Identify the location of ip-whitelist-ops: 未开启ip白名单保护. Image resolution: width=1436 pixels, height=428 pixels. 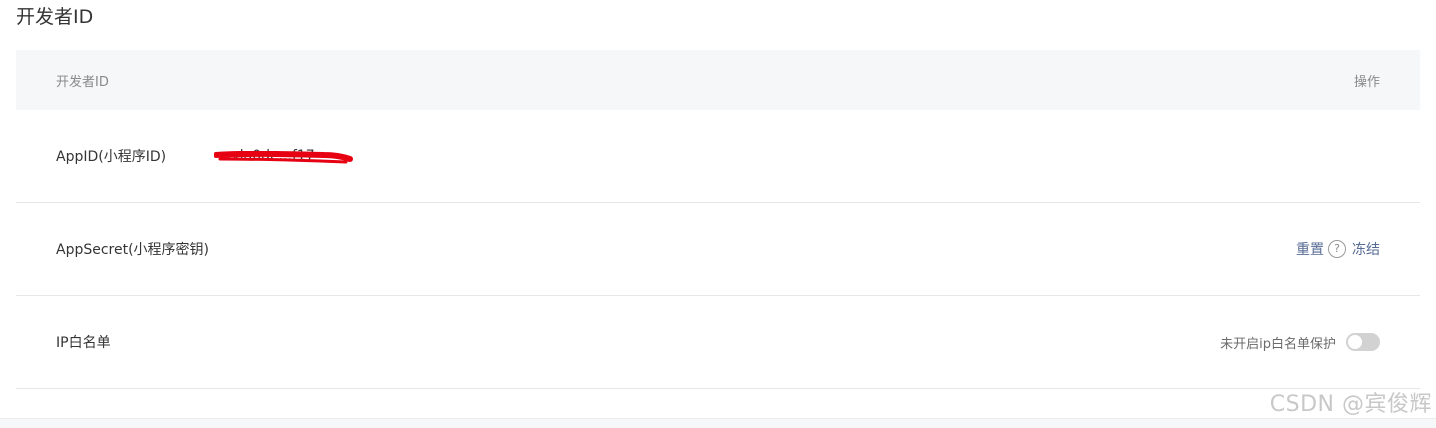
(1300, 342).